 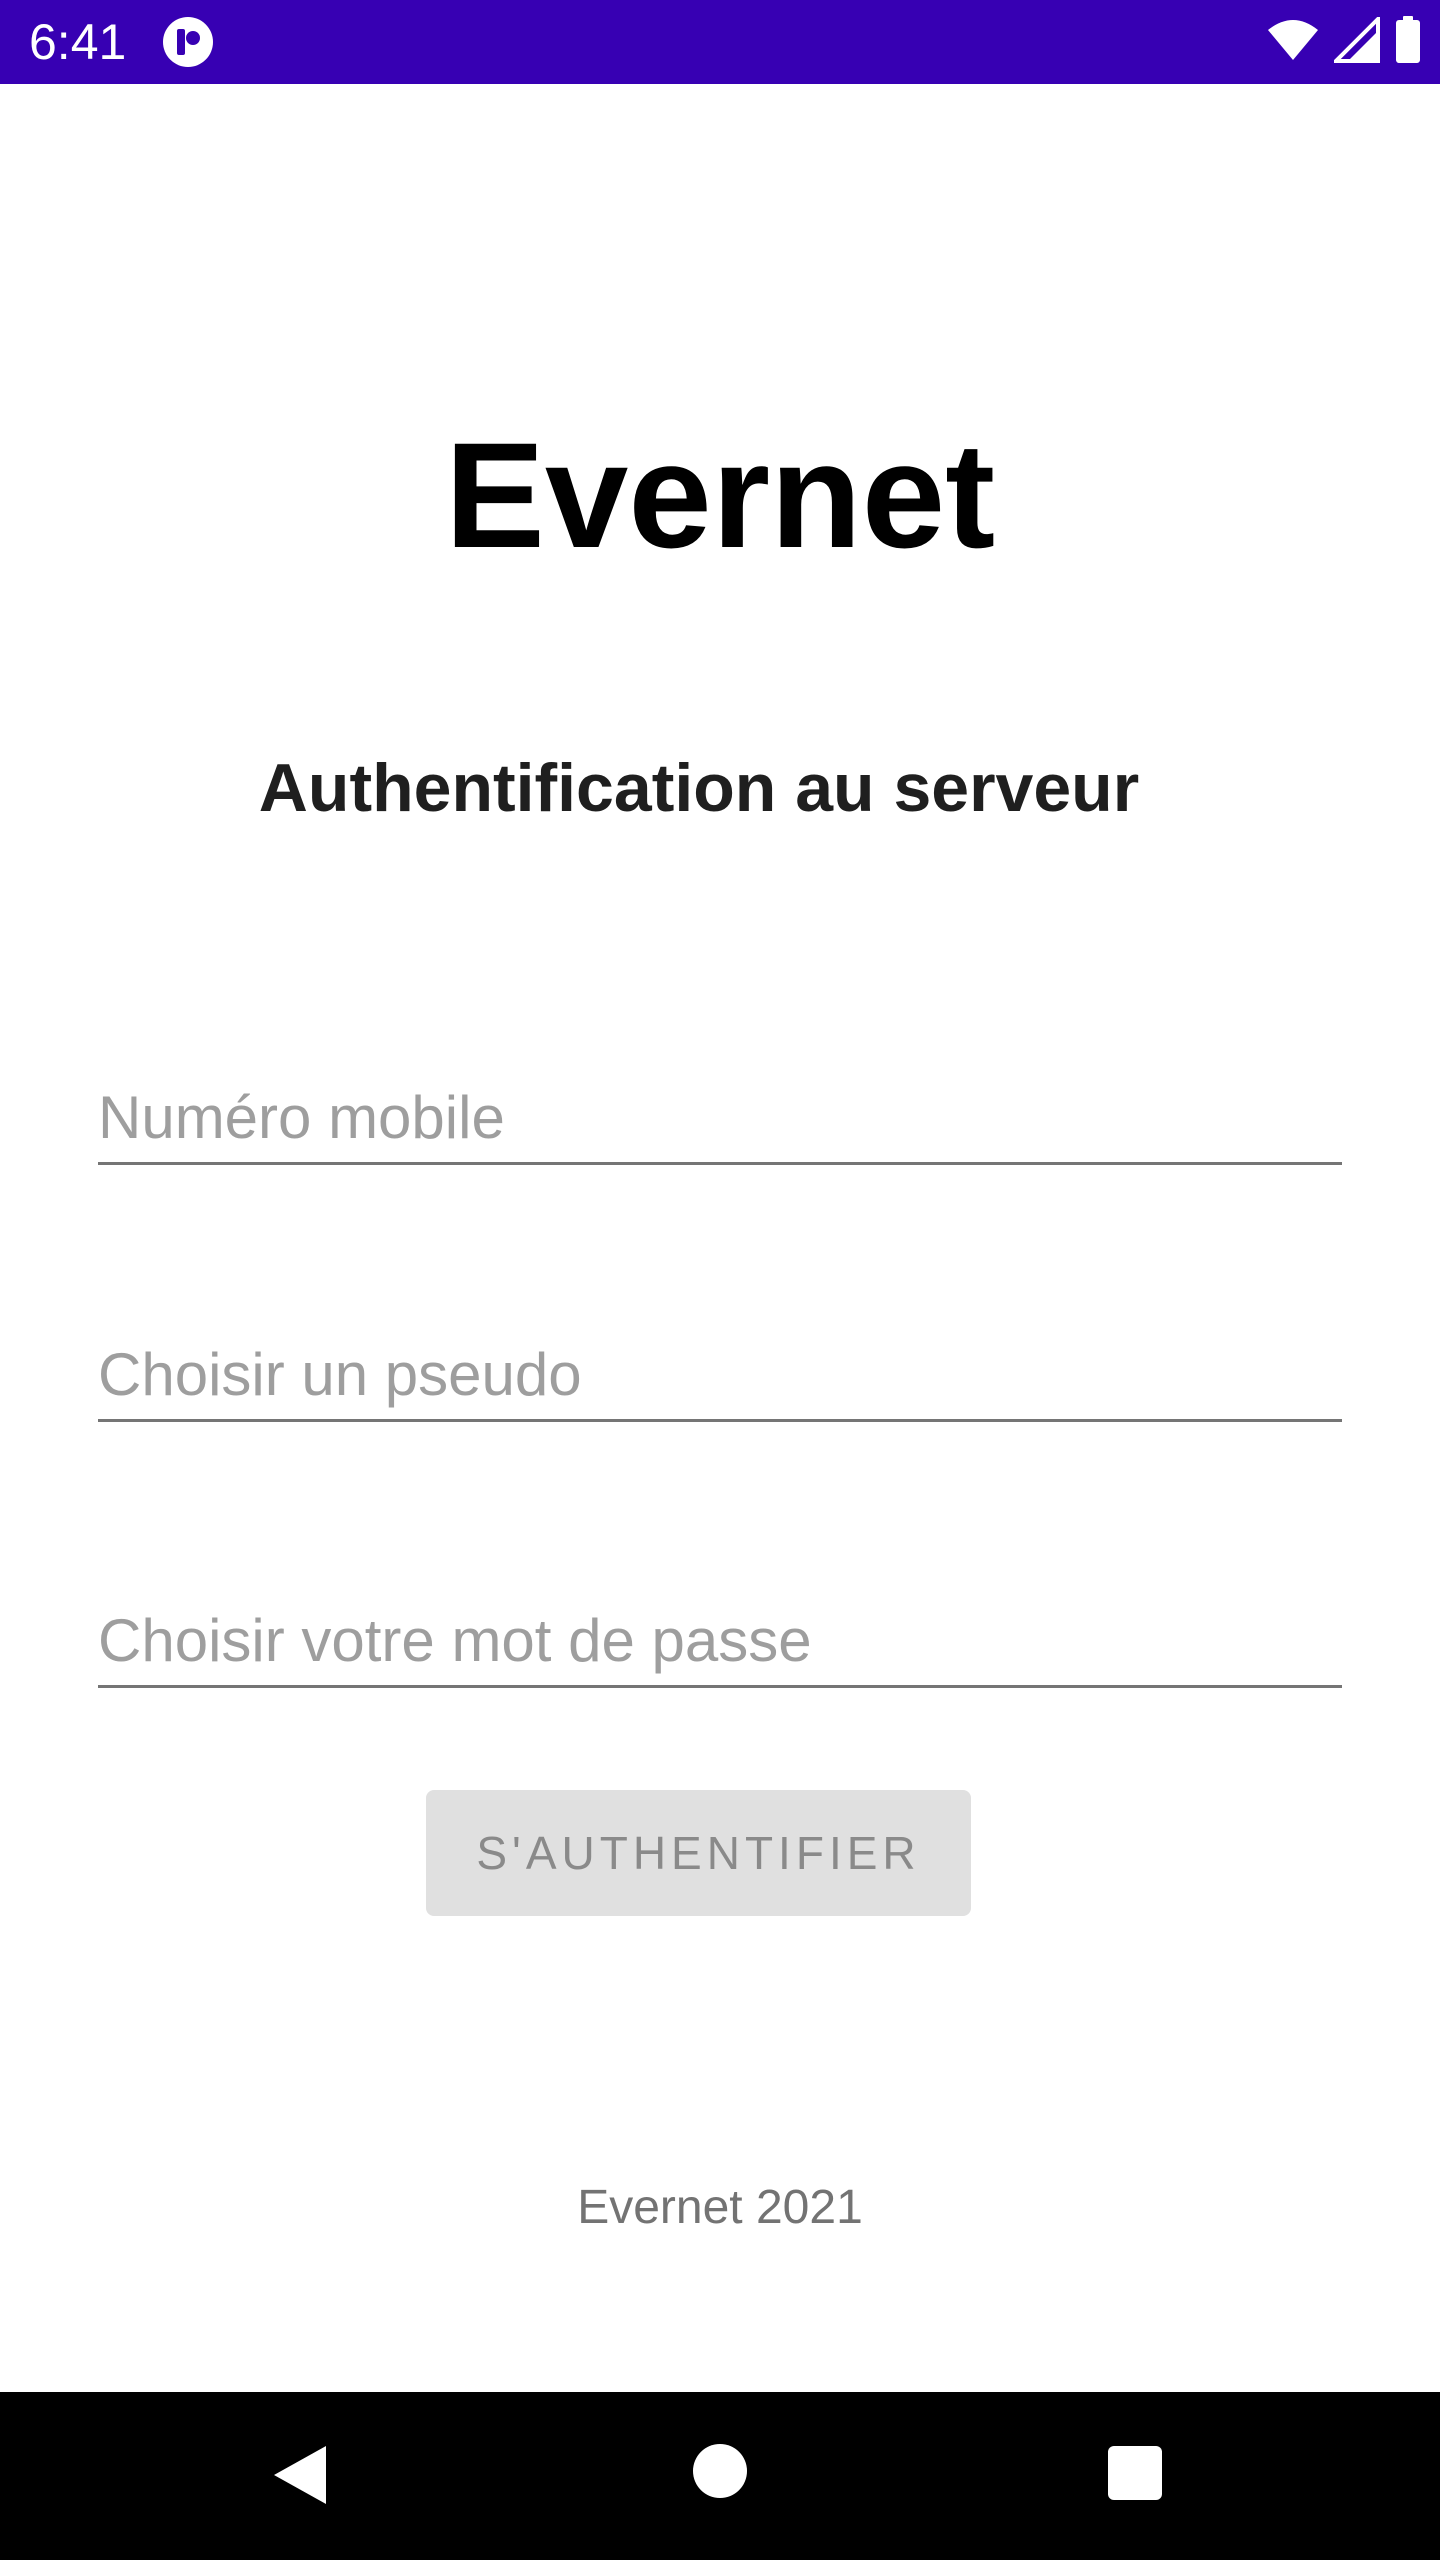 I want to click on battery-icon, so click(x=1408, y=42).